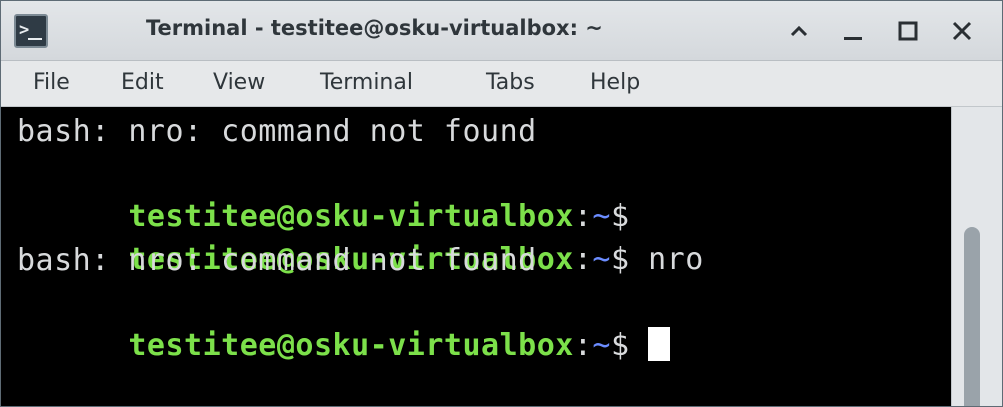 This screenshot has height=407, width=1003. Describe the element at coordinates (853, 31) in the screenshot. I see `minimize-button` at that location.